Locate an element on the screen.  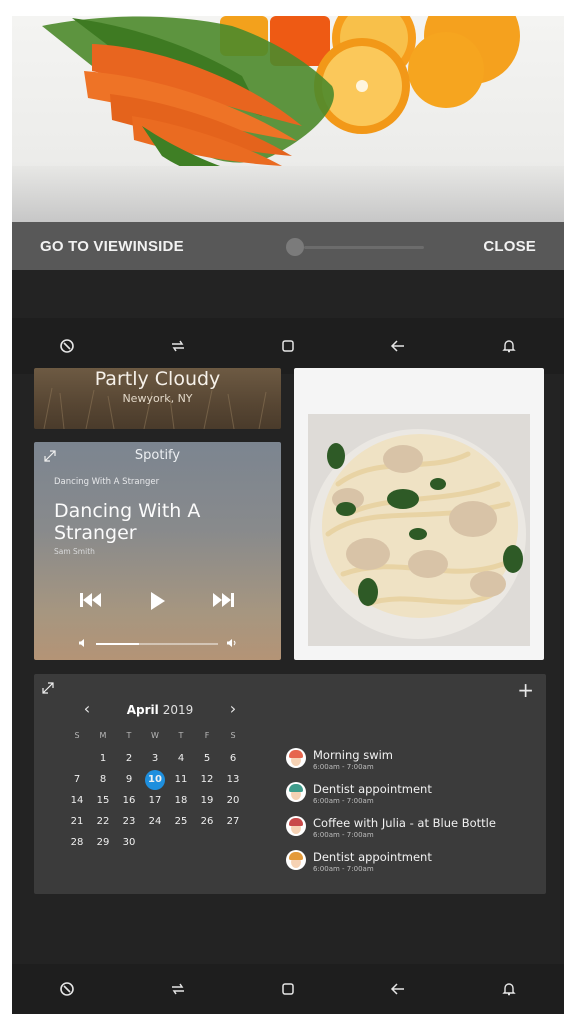
calendar-day-cell: 7 is located at coordinates (77, 779).